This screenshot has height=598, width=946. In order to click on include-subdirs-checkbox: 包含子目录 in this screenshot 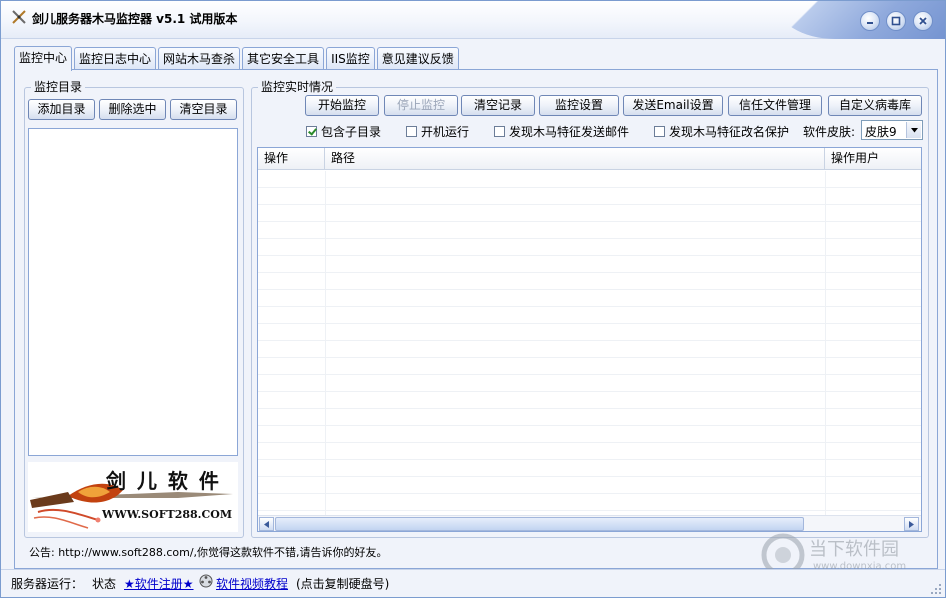, I will do `click(344, 131)`.